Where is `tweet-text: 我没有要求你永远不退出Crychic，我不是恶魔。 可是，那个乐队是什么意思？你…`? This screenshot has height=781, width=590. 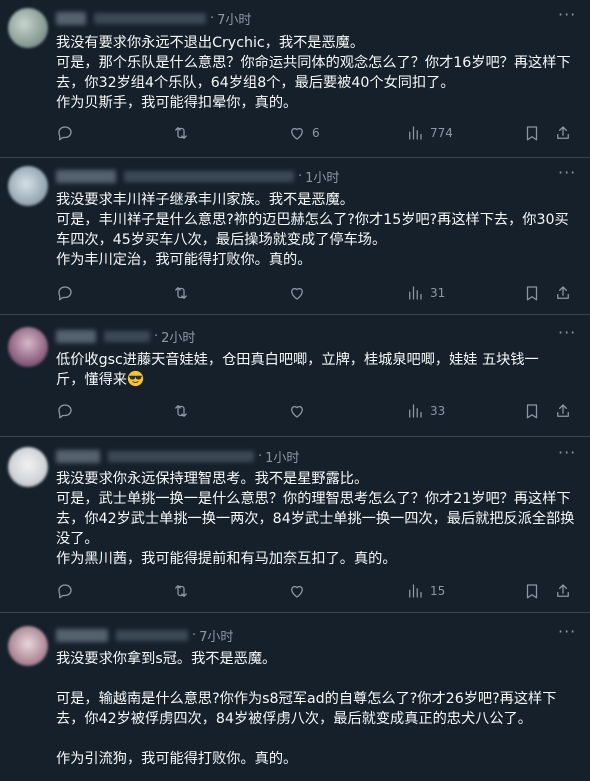 tweet-text: 我没有要求你永远不退出Crychic，我不是恶魔。 可是，那个乐队是什么意思？你… is located at coordinates (313, 73).